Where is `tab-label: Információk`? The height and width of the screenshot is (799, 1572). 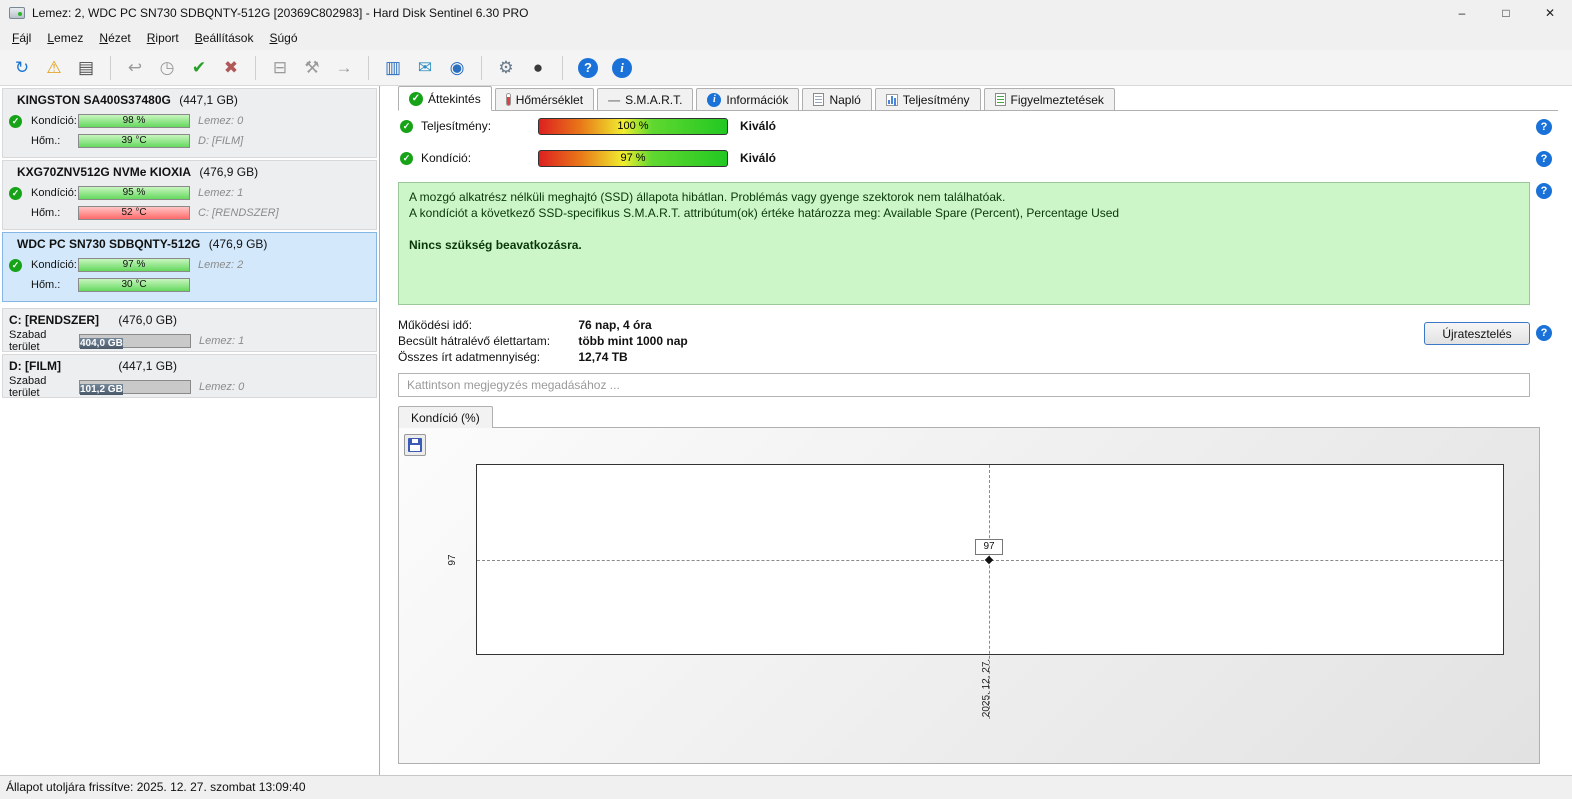
tab-label: Információk is located at coordinates (757, 99).